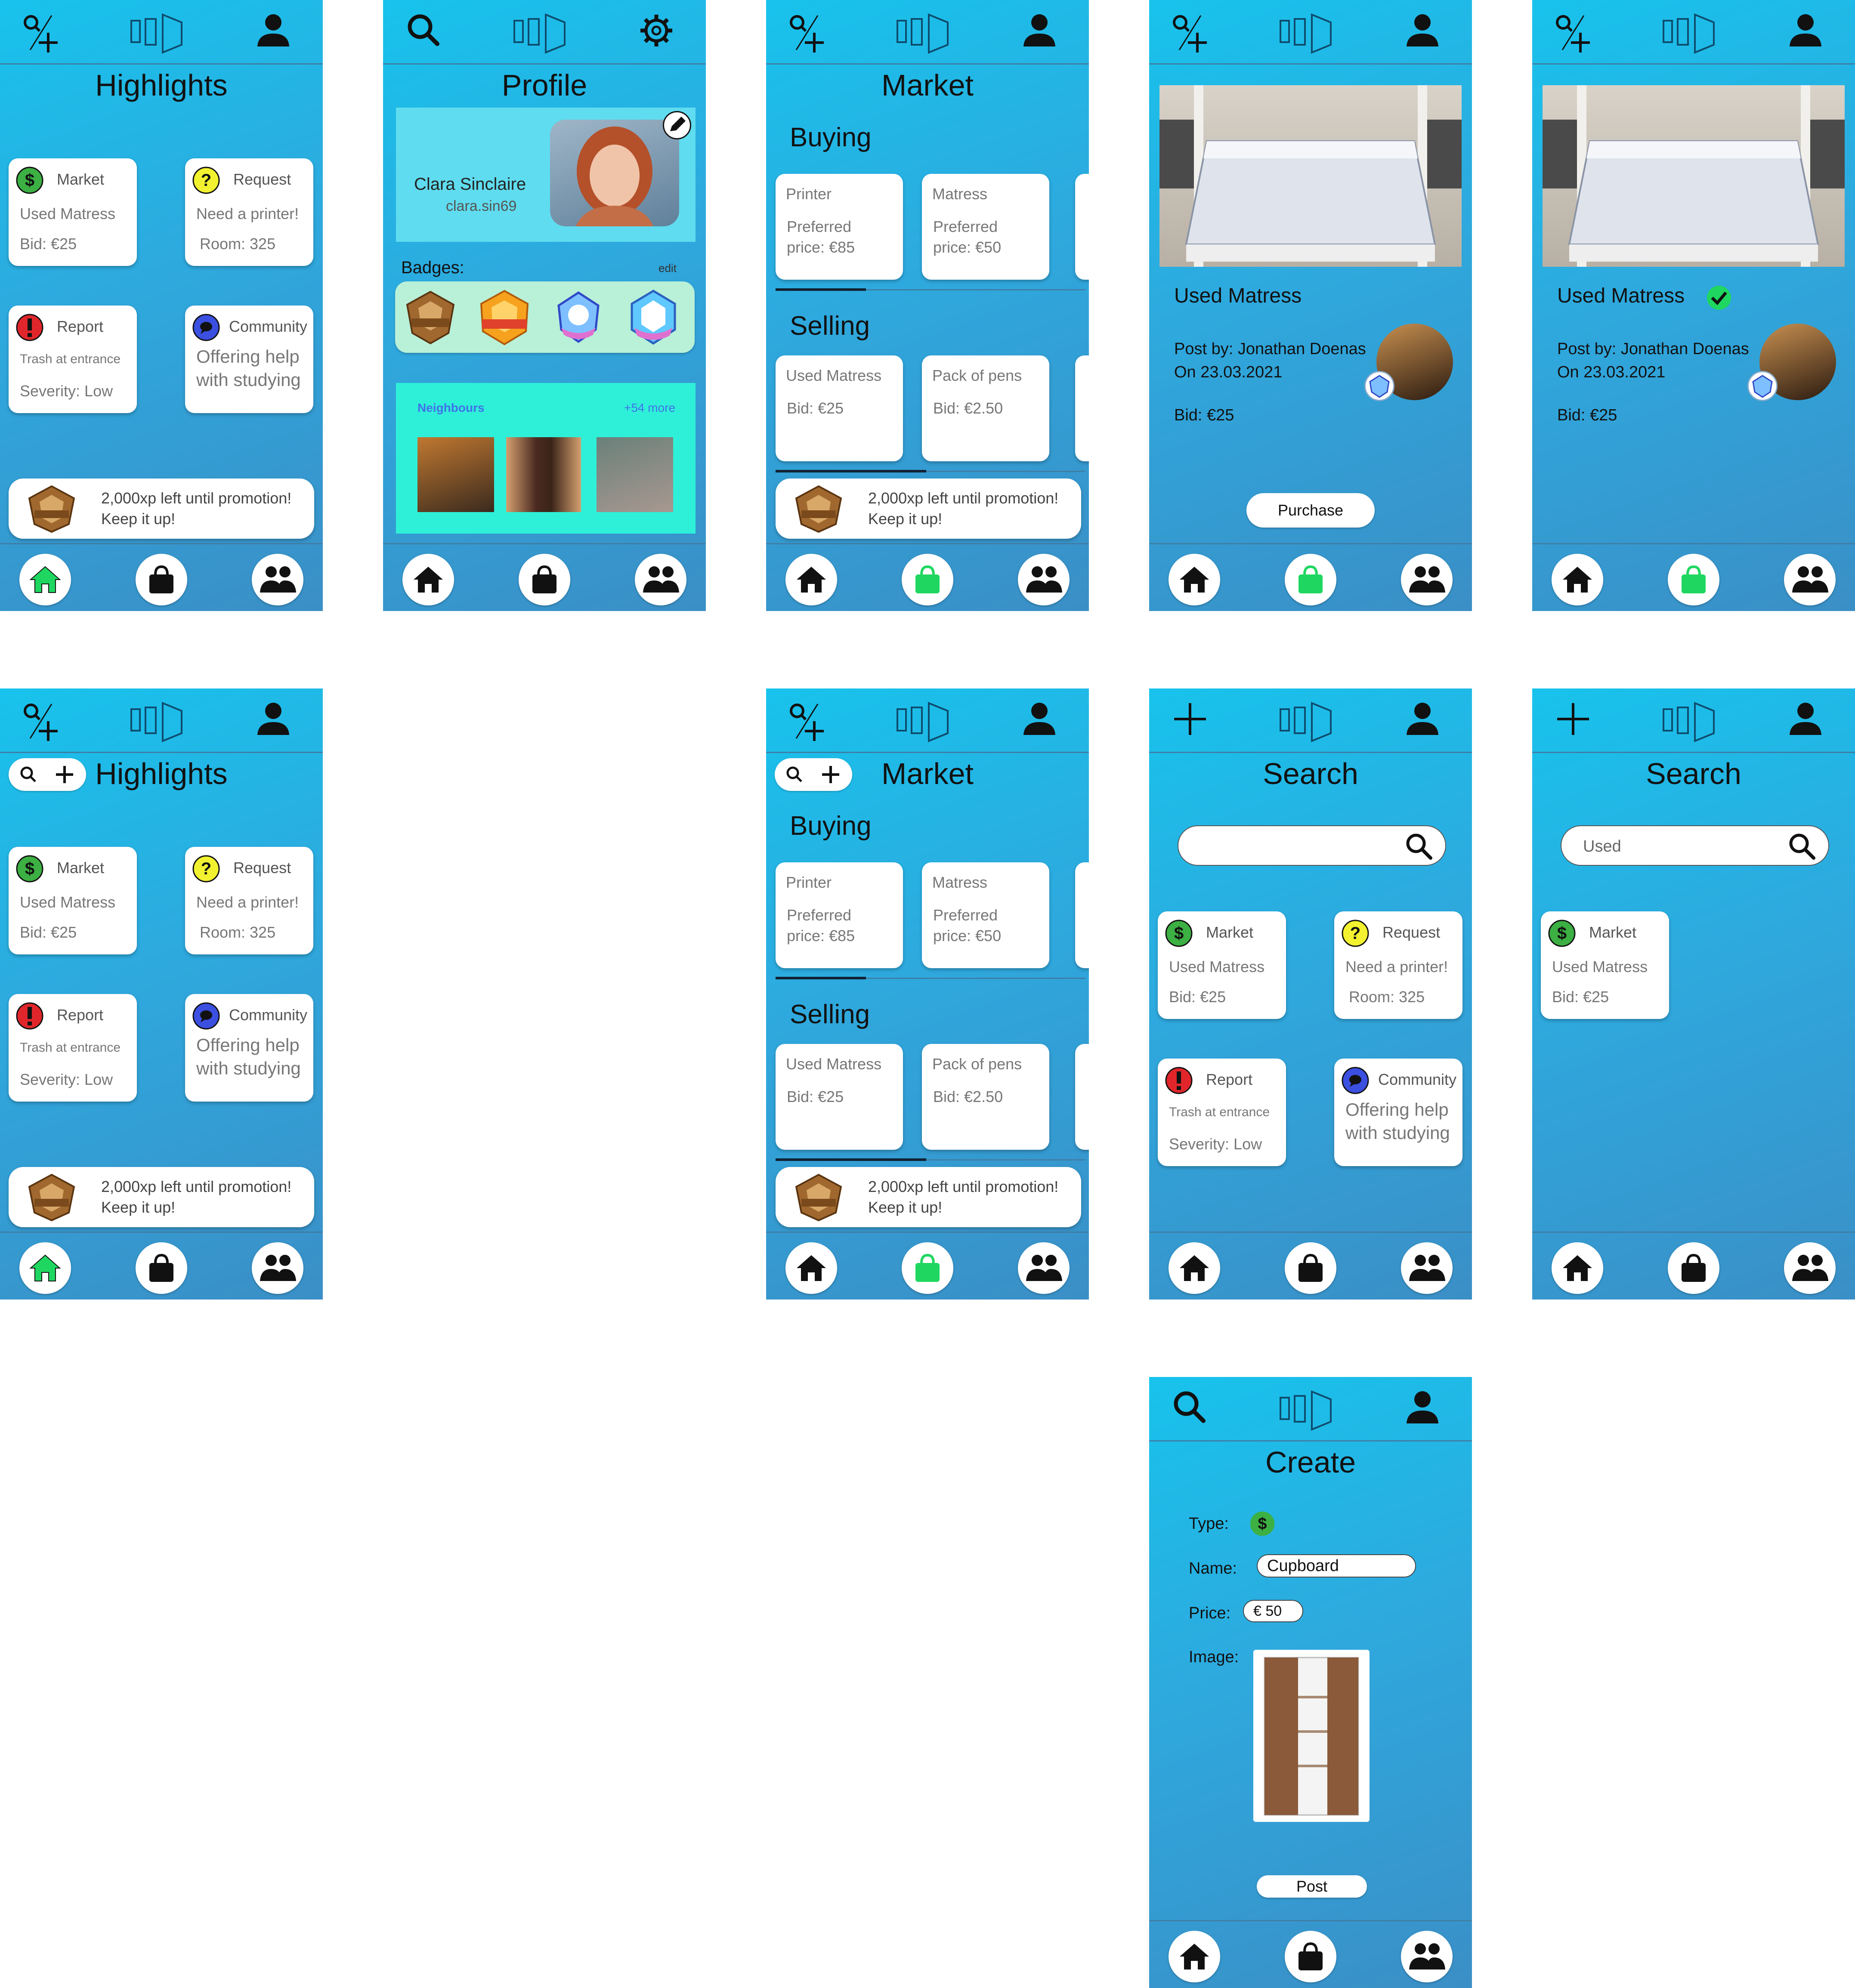 Image resolution: width=1855 pixels, height=1988 pixels. I want to click on dollar-icon: $, so click(1262, 1524).